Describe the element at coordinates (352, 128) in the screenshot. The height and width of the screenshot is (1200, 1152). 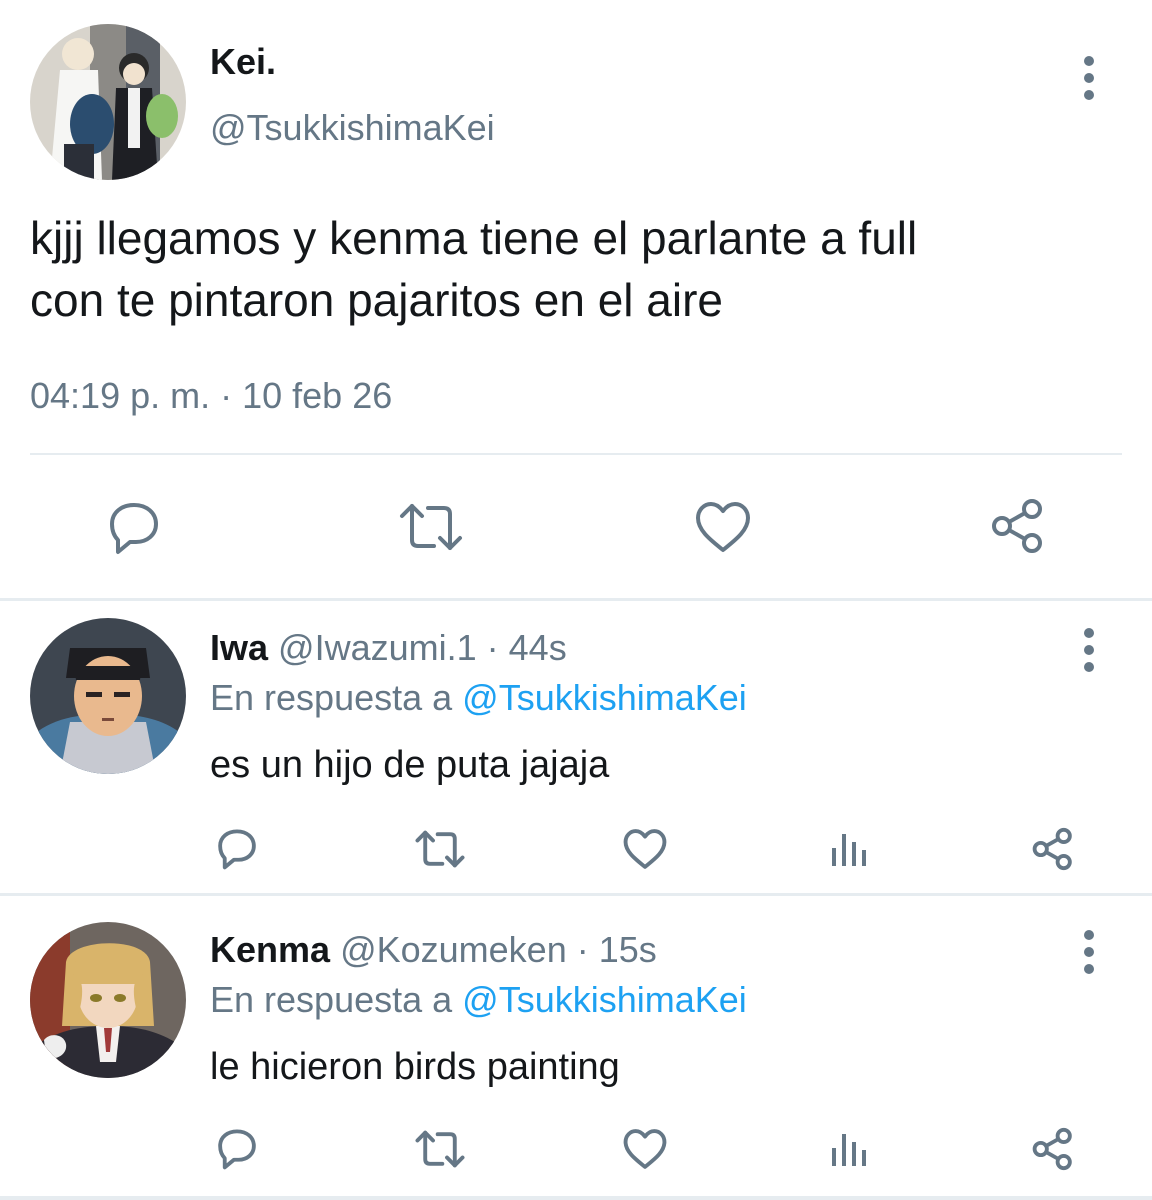
I see `author-handle: @TsukkishimaKei` at that location.